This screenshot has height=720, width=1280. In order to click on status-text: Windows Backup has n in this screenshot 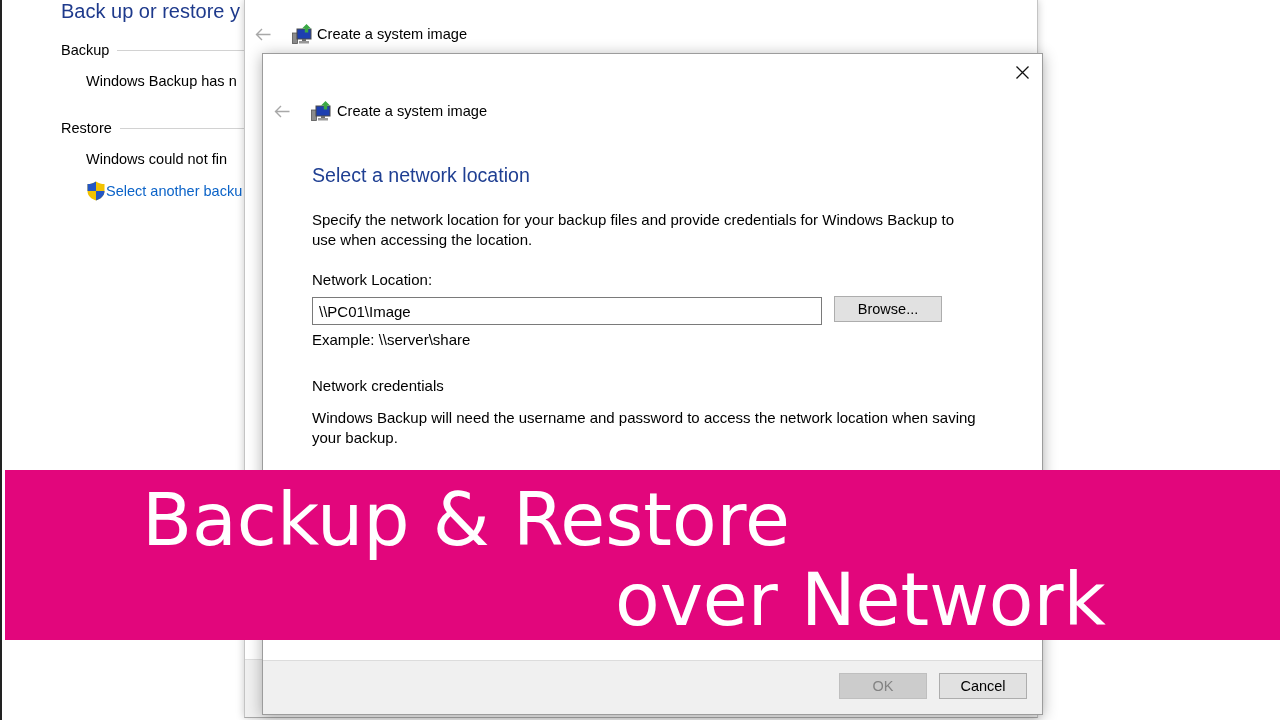, I will do `click(161, 81)`.